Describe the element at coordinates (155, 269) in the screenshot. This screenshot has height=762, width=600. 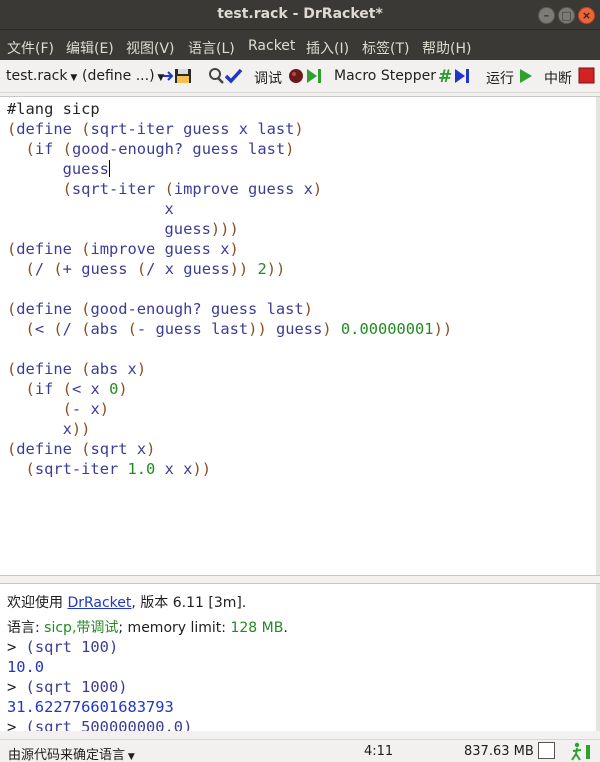
I see `code-line: (/ (+ guess (/ x guess)) 2))` at that location.